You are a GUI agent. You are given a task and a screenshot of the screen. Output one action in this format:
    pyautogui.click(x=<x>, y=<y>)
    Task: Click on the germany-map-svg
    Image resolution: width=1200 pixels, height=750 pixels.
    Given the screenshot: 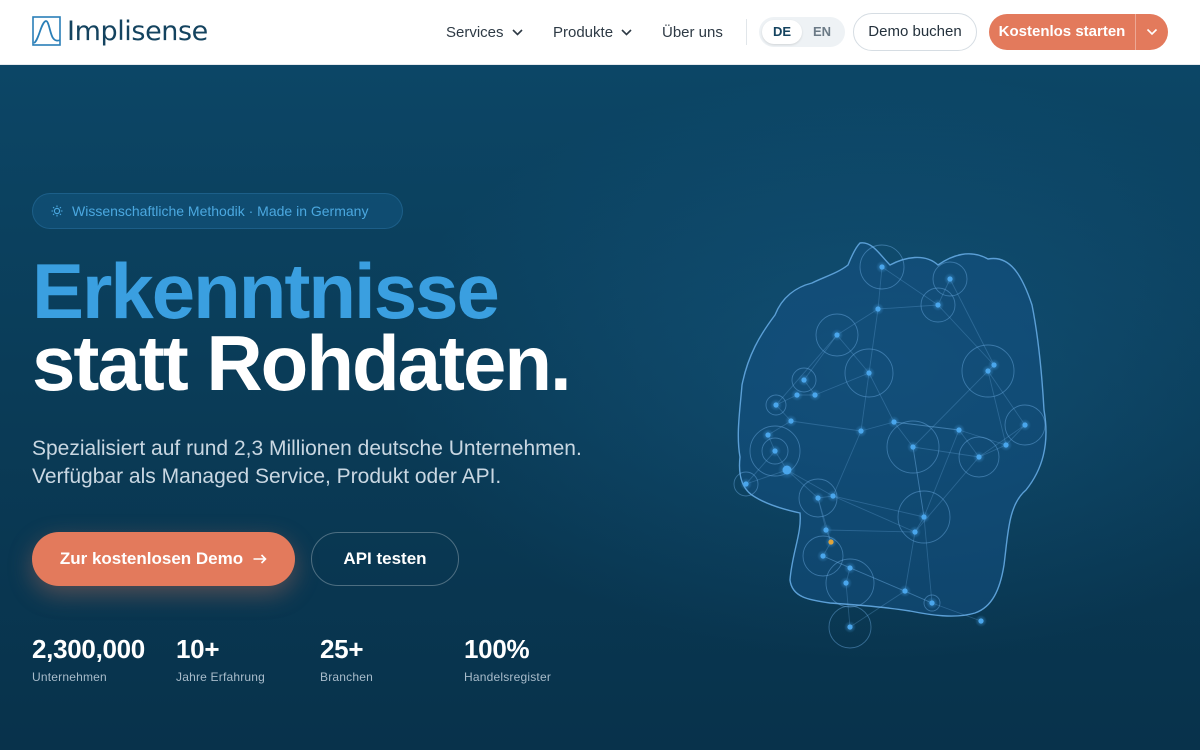 What is the action you would take?
    pyautogui.click(x=890, y=445)
    